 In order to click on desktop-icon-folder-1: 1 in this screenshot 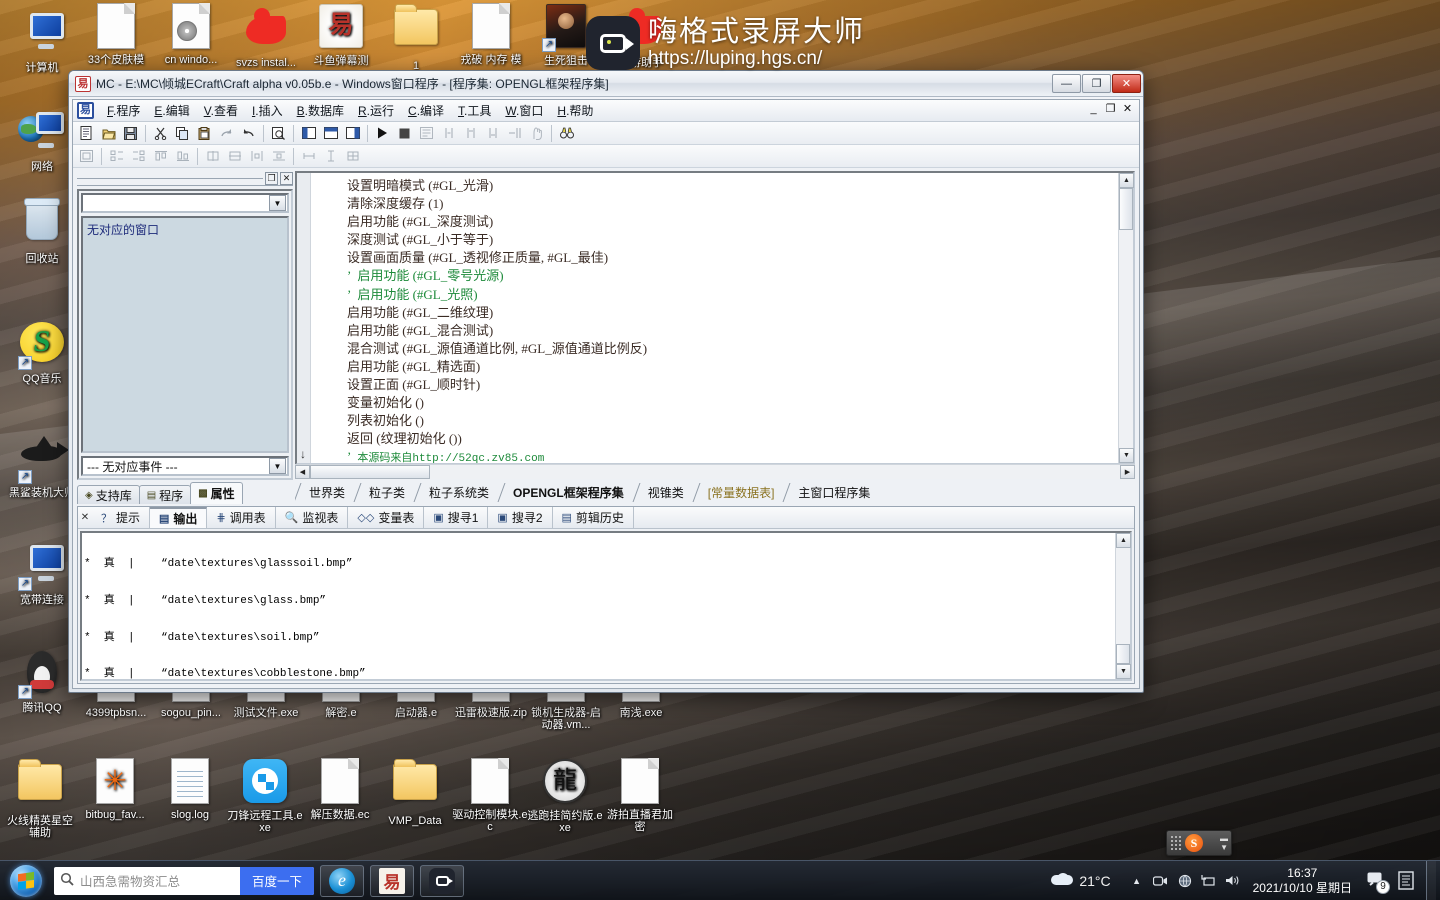, I will do `click(416, 37)`.